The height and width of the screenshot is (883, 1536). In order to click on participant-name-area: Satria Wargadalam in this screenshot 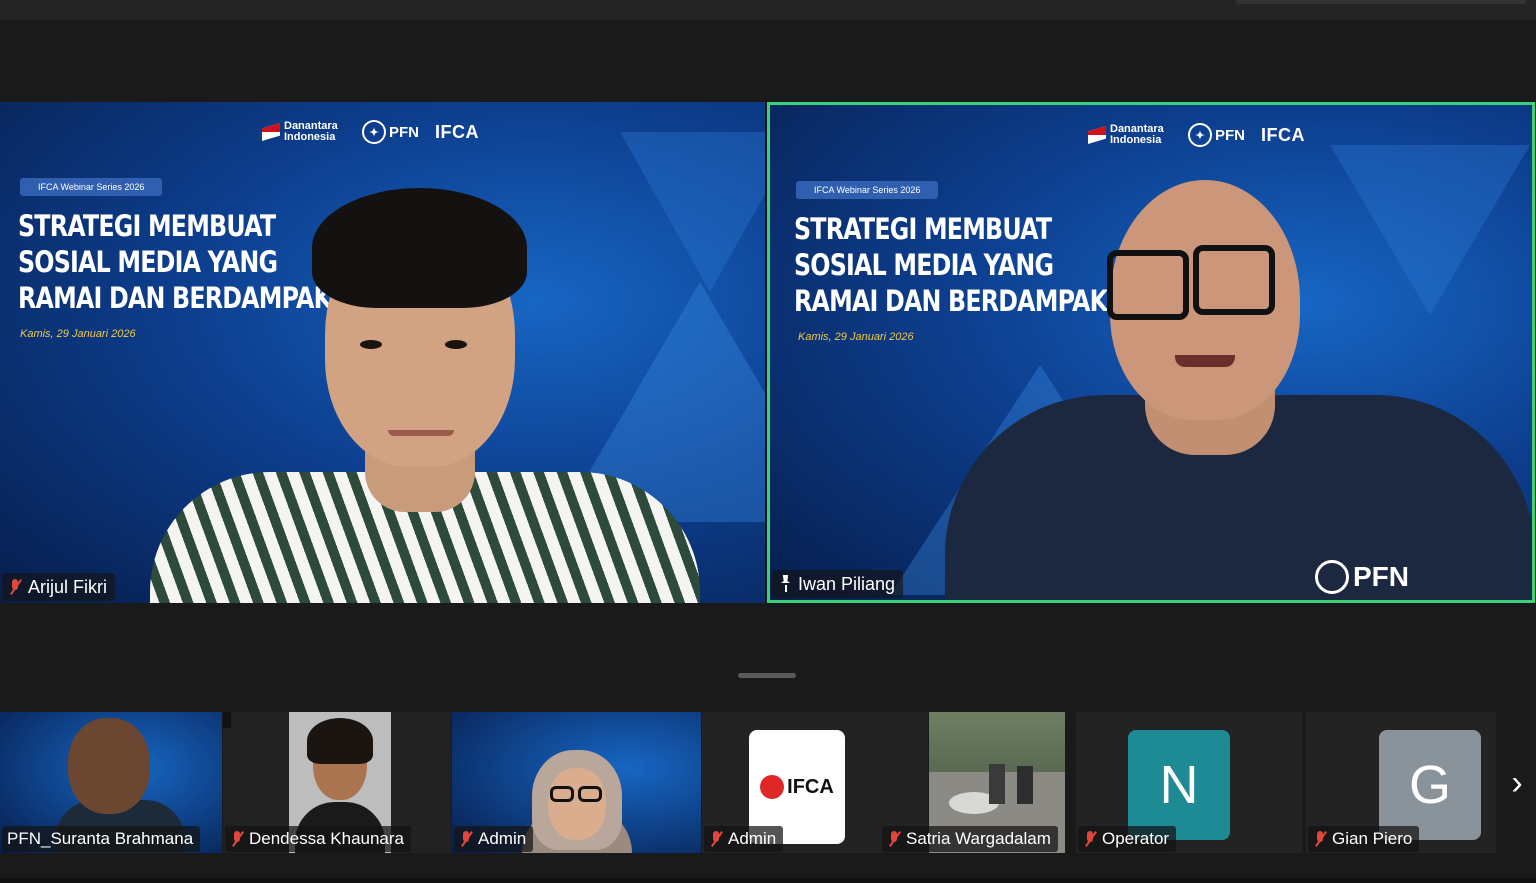, I will do `click(975, 838)`.